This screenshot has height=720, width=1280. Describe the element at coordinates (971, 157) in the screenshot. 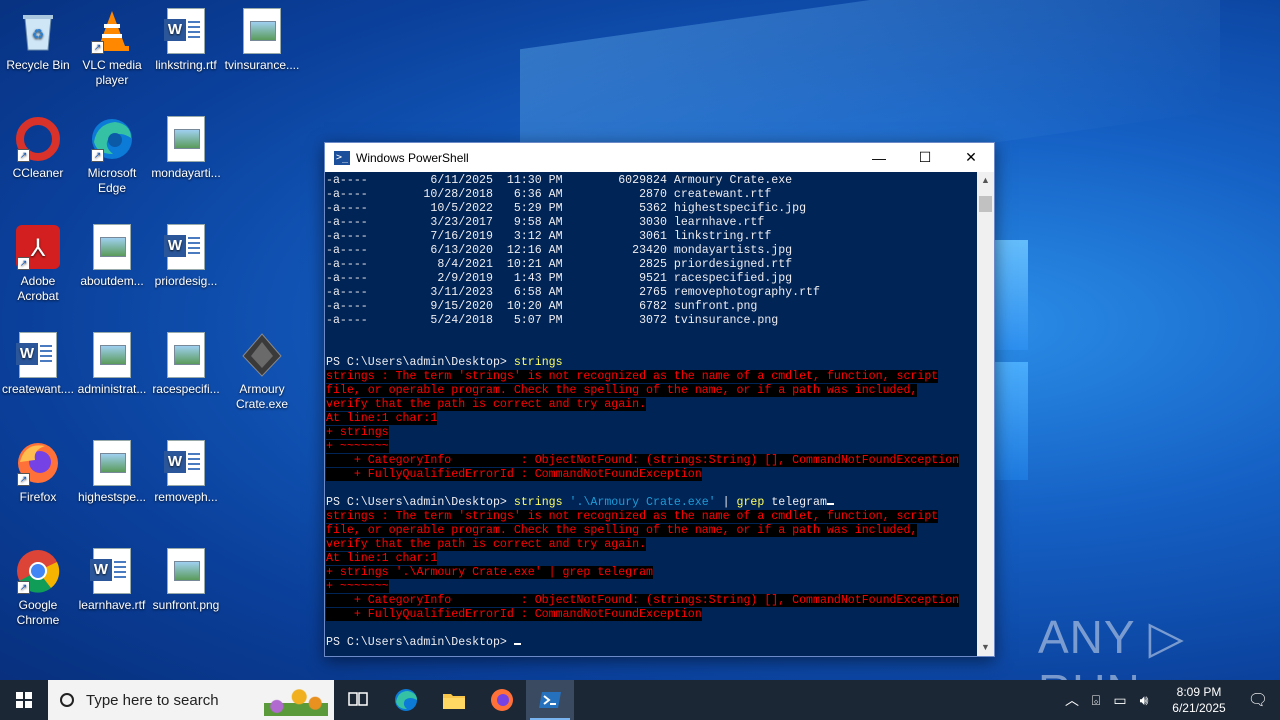

I see `close-button: ✕` at that location.